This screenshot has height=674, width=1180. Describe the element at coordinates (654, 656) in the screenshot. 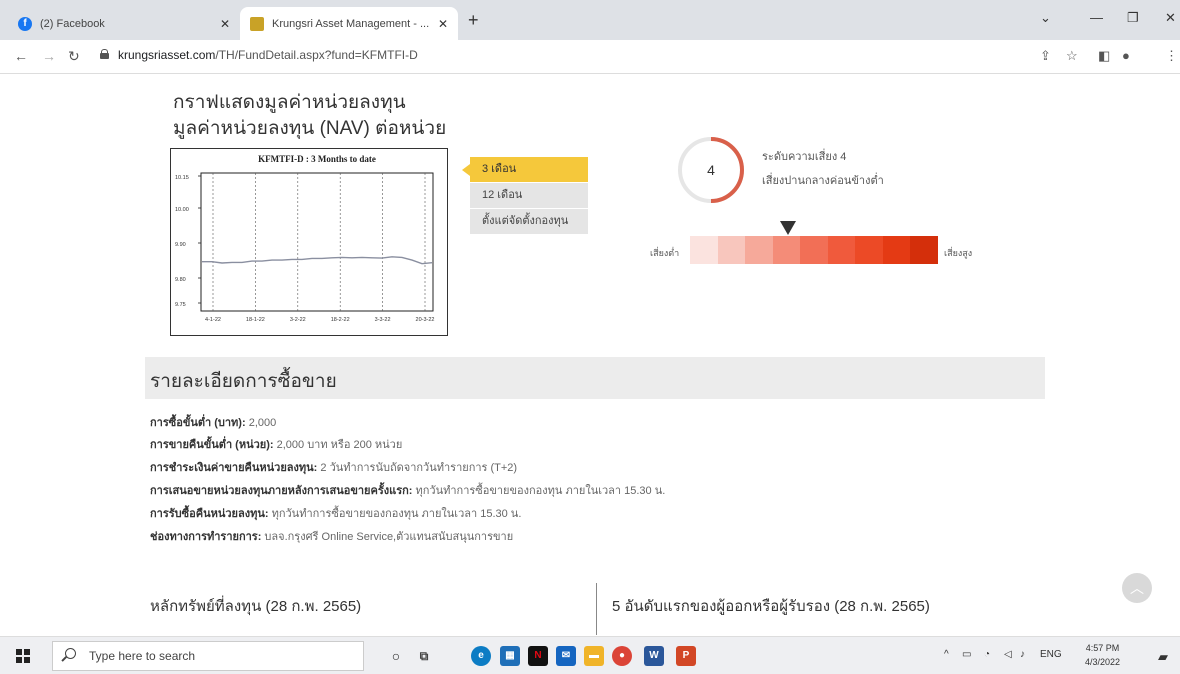

I see `word-icon: W` at that location.